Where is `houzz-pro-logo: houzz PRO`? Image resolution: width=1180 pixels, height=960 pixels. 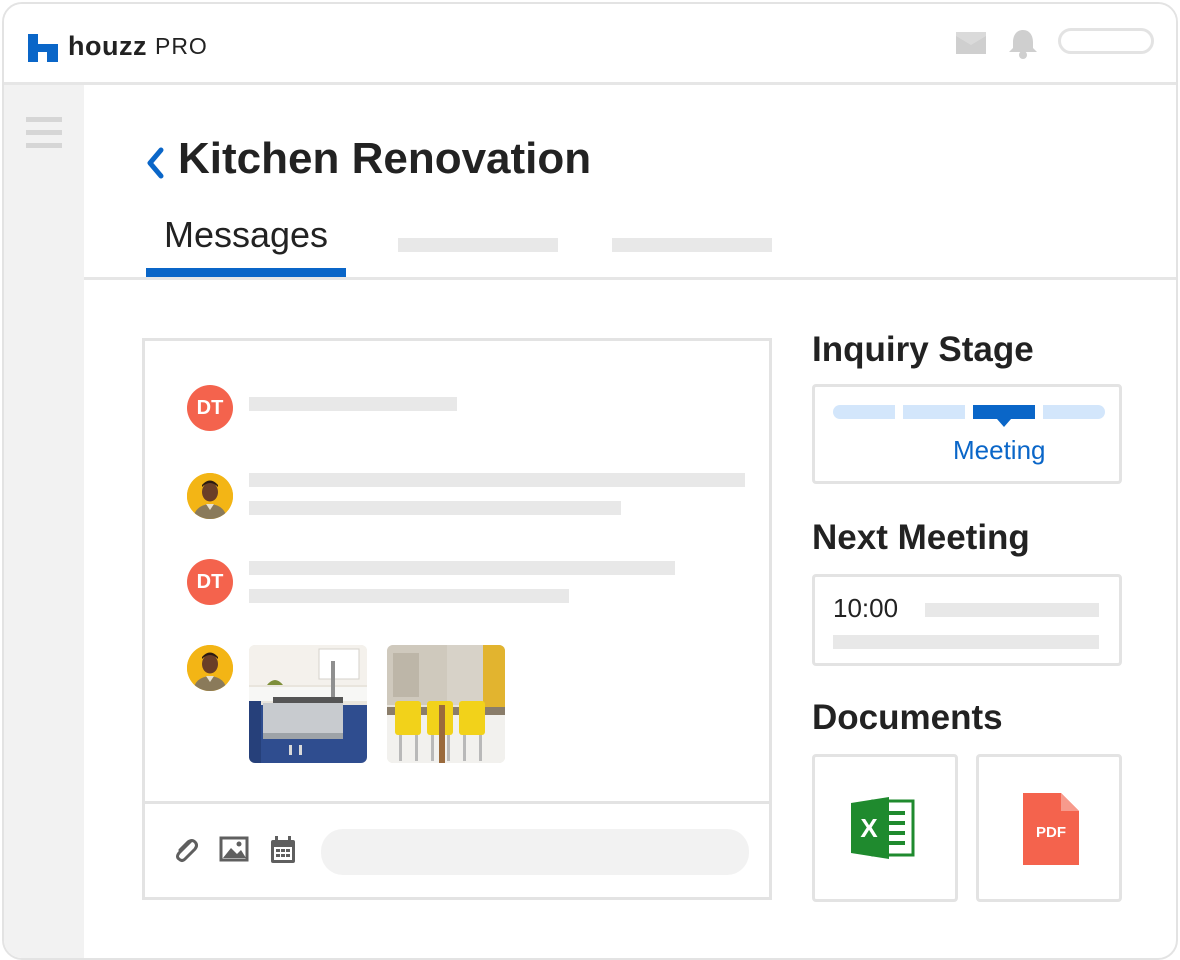
houzz-pro-logo: houzz PRO is located at coordinates (118, 46).